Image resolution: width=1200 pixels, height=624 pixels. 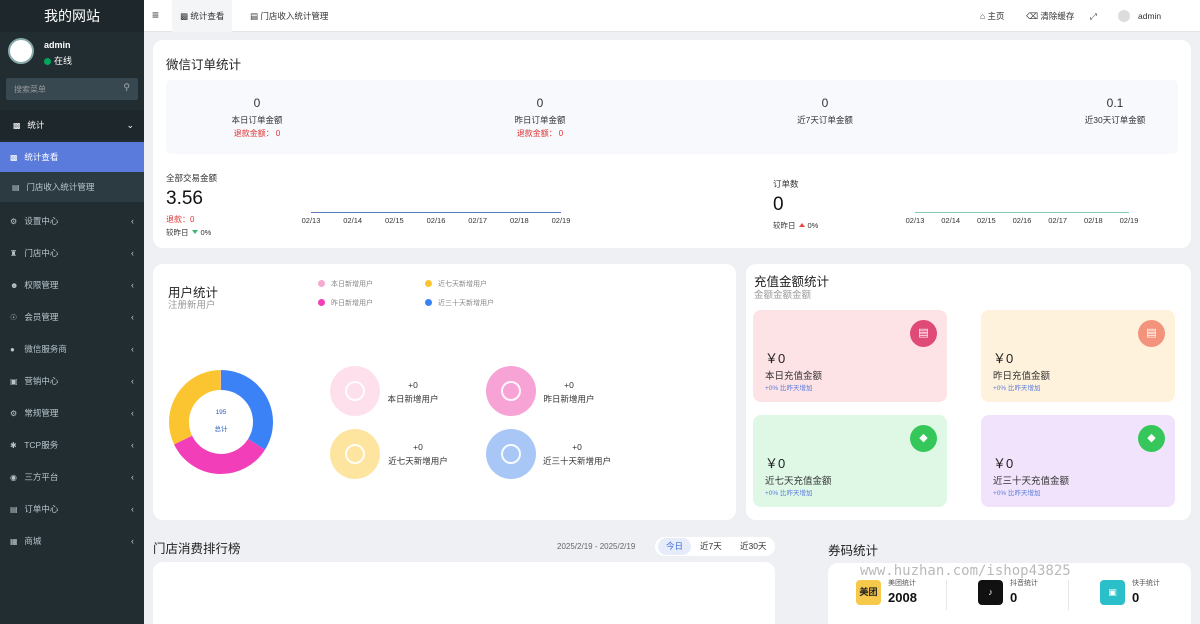 What do you see at coordinates (576, 461) in the screenshot?
I see `user-count-label: 近三十天新增用户` at bounding box center [576, 461].